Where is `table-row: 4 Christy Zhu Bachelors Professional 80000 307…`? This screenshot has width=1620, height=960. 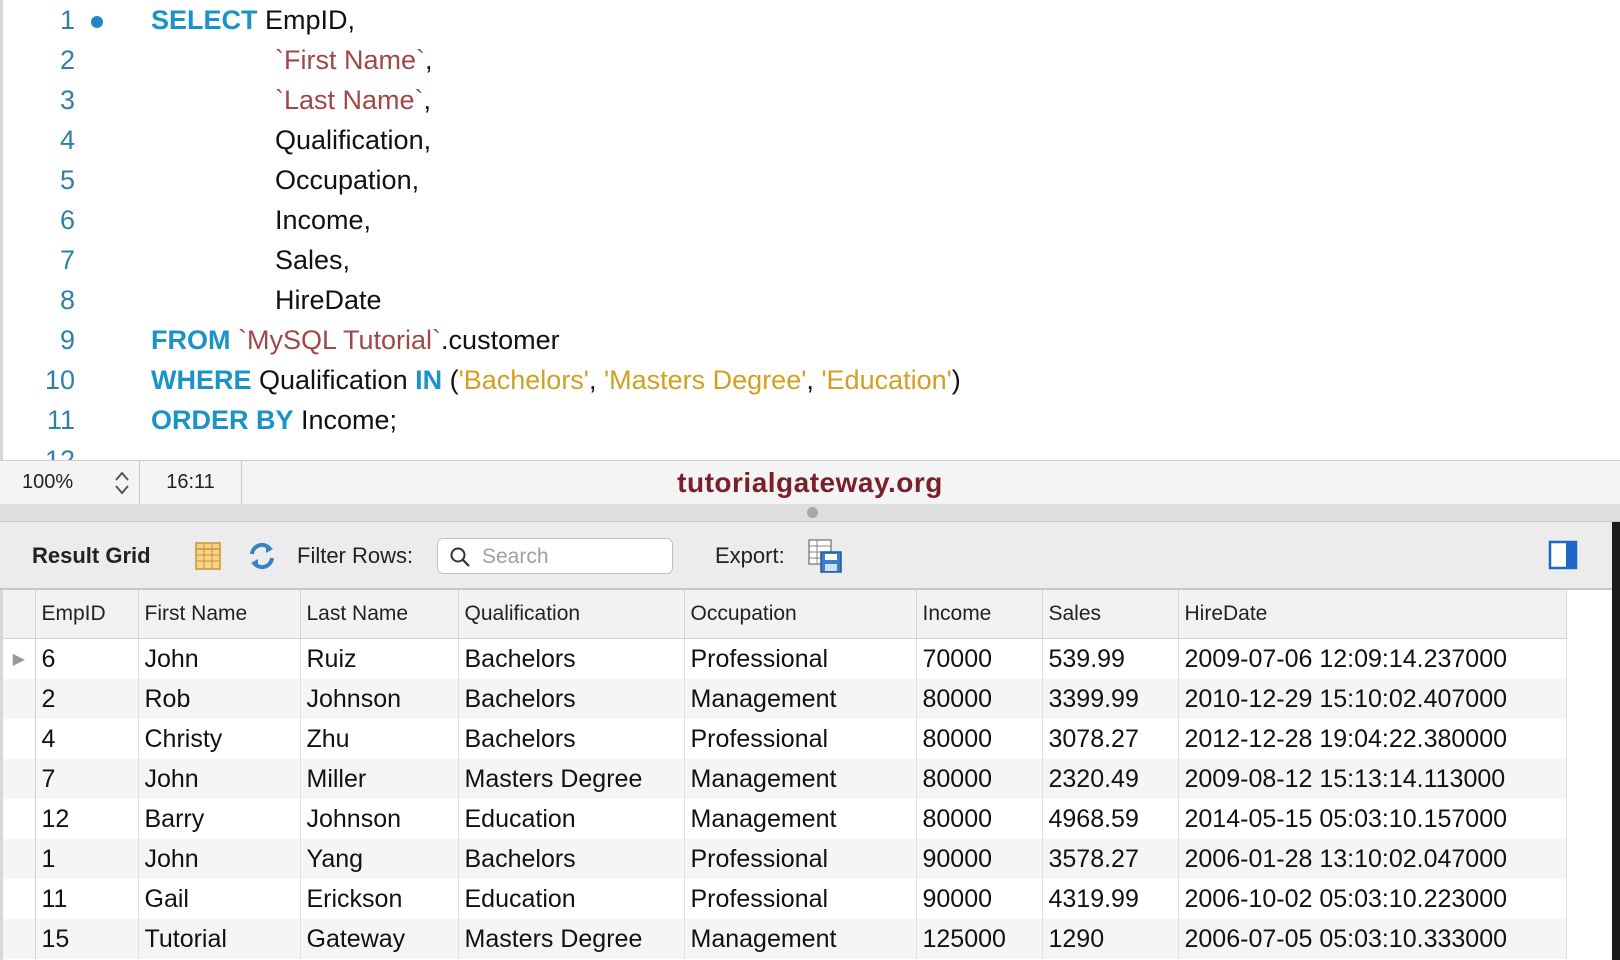 table-row: 4 Christy Zhu Bachelors Professional 80000 307… is located at coordinates (785, 739).